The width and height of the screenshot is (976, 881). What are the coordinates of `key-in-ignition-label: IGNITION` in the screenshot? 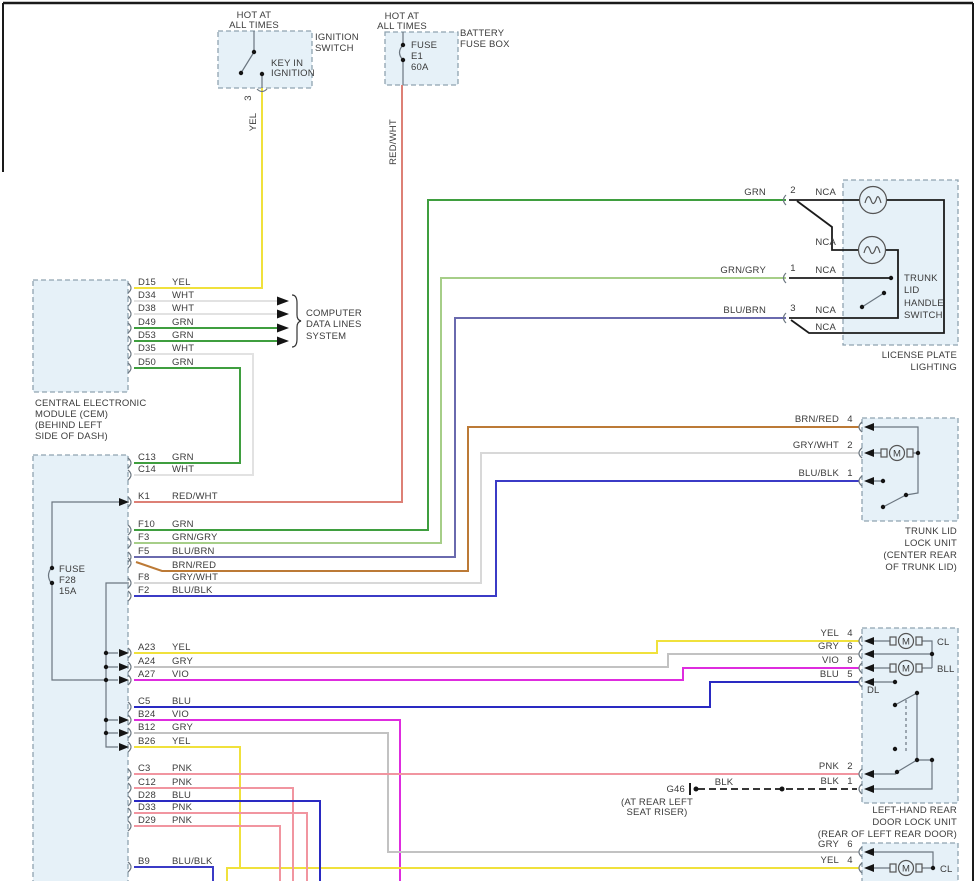 It's located at (293, 73).